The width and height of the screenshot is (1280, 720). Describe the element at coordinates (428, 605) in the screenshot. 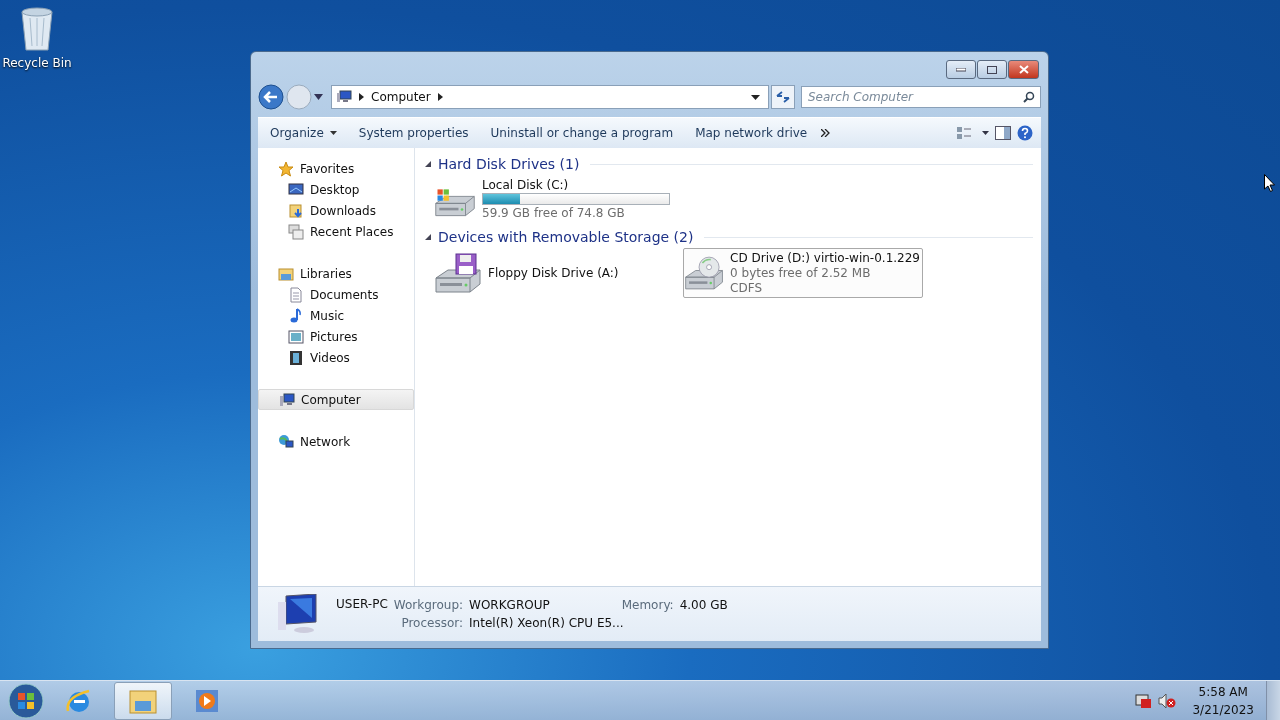

I see `detail-label: Workgroup:` at that location.